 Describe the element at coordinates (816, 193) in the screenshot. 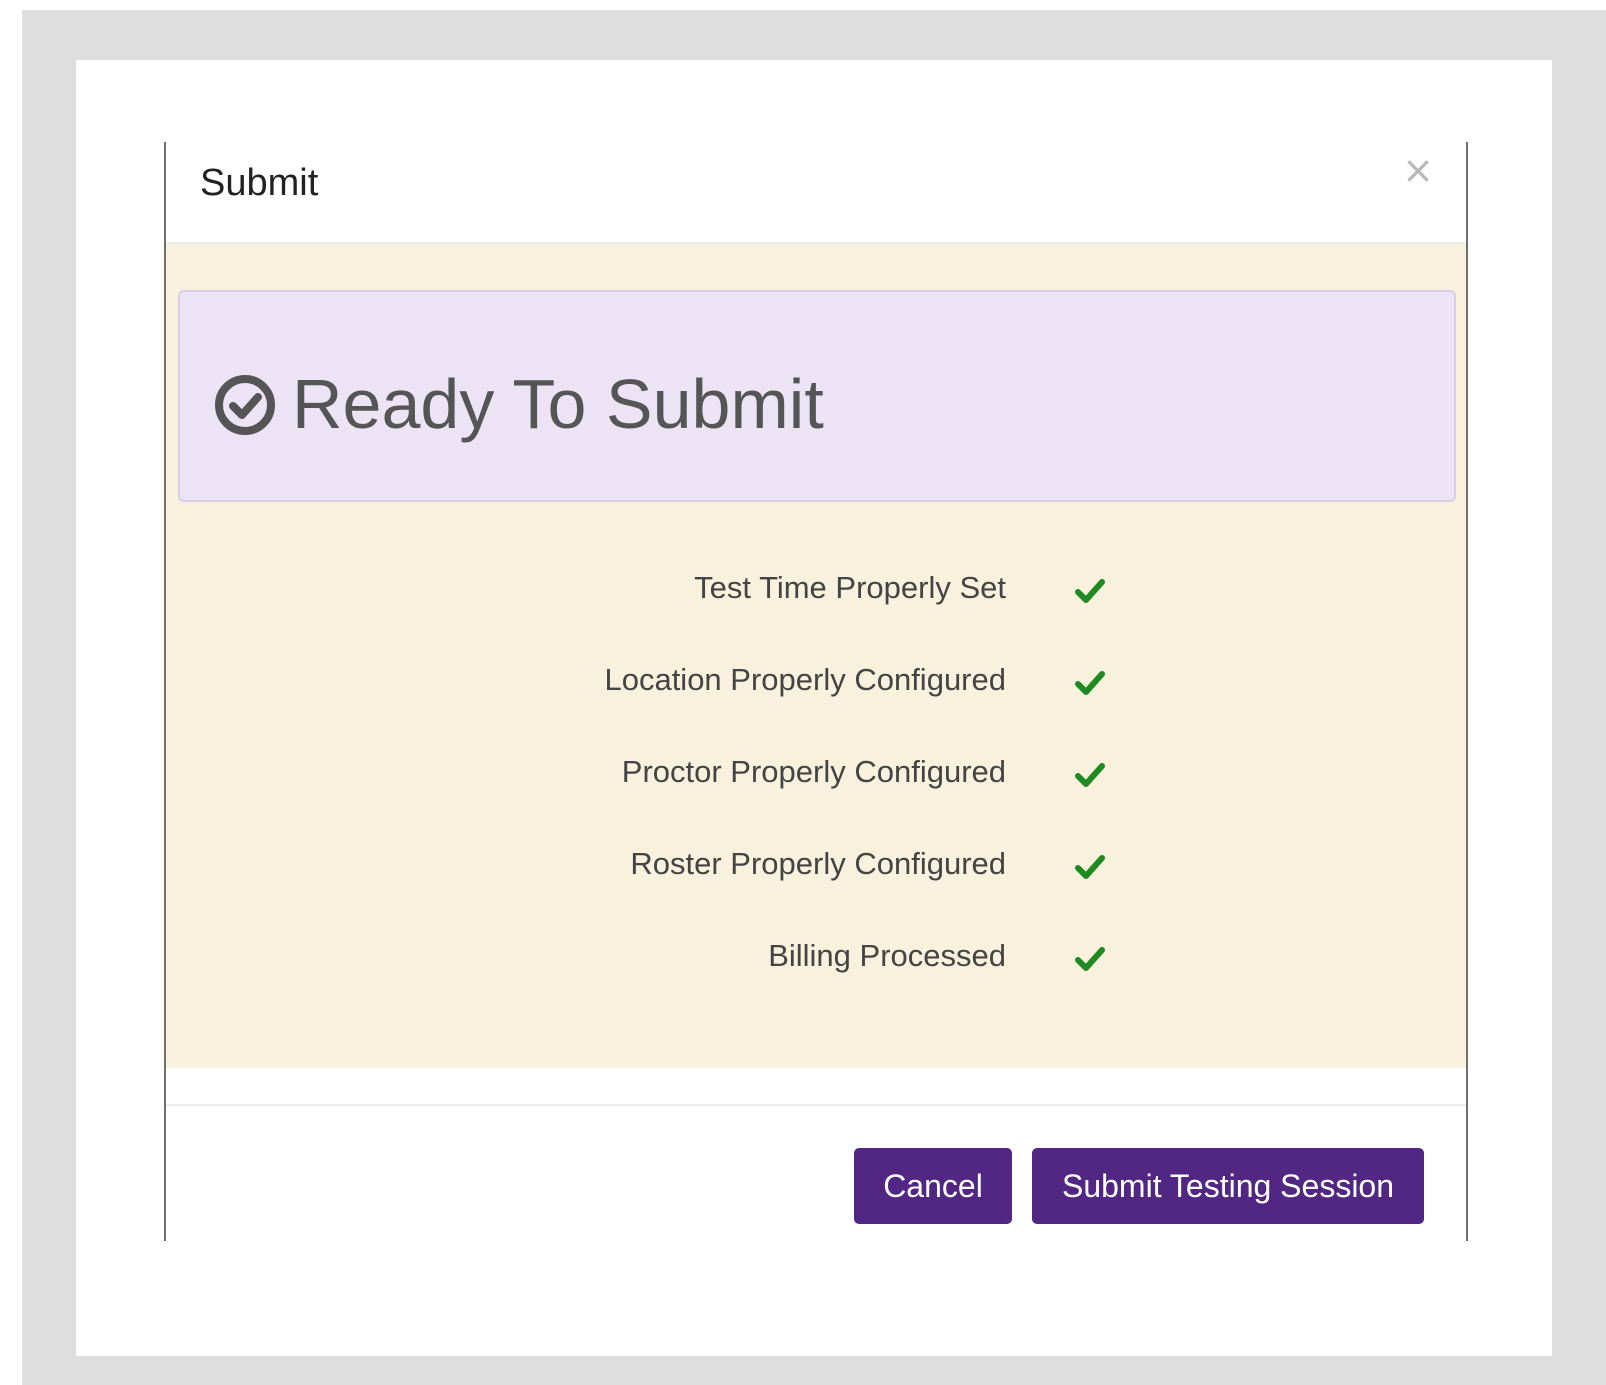

I see `modal-header: Submit ×` at that location.